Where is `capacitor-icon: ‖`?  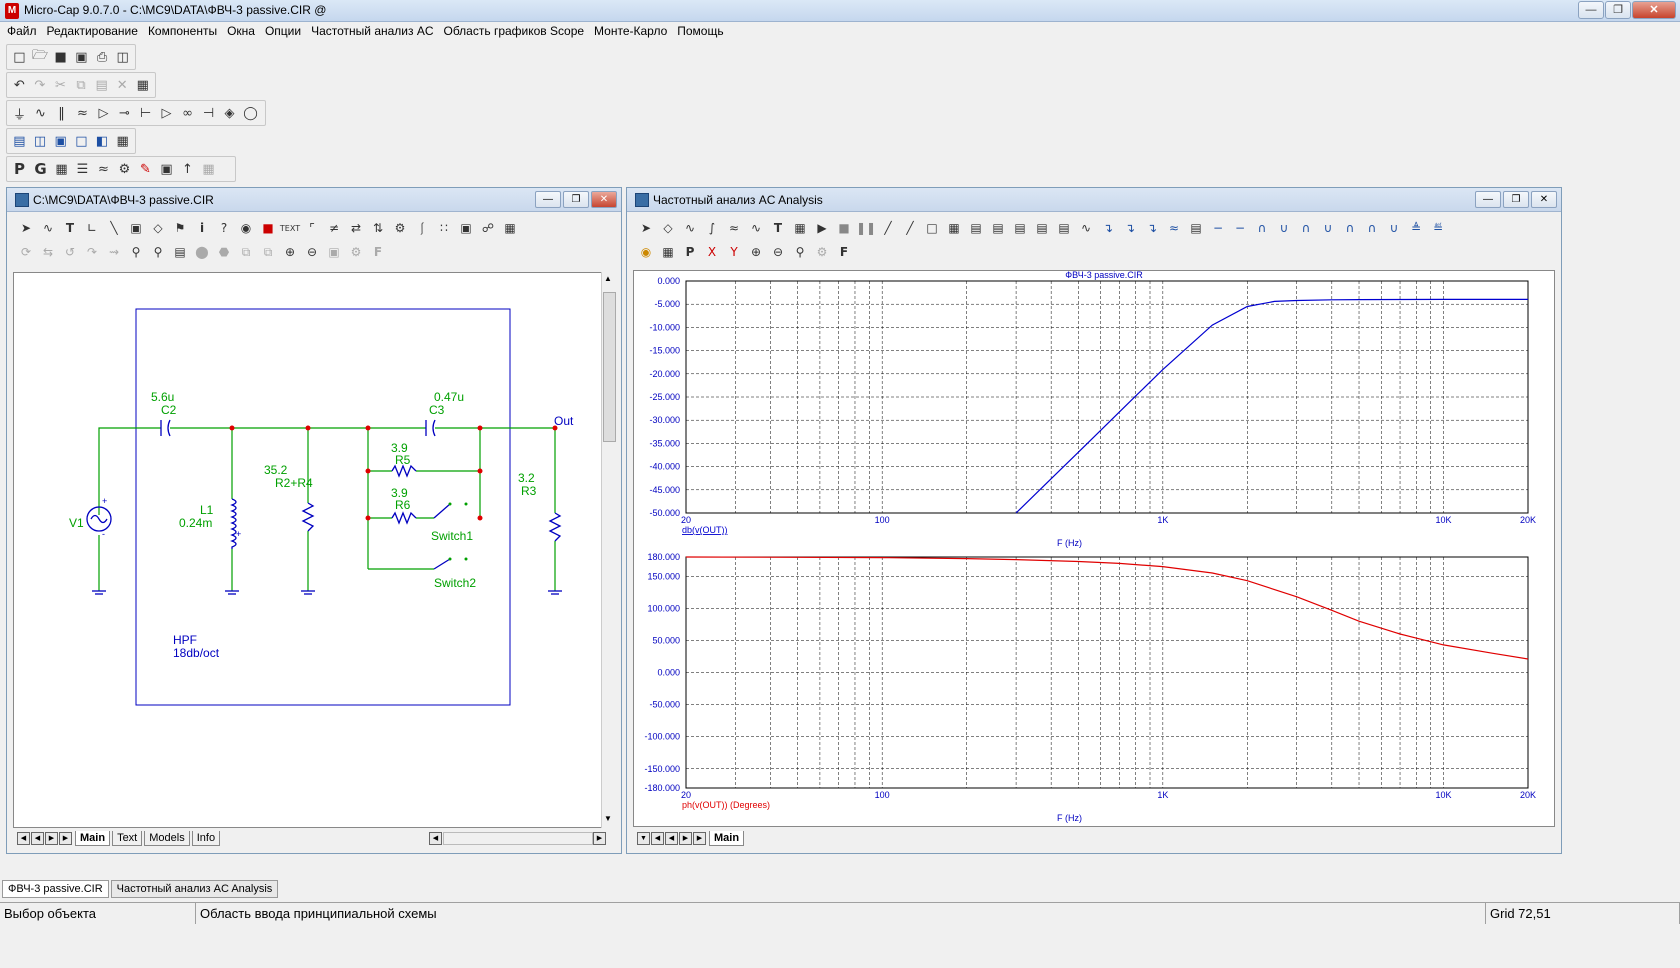 capacitor-icon: ‖ is located at coordinates (61, 113).